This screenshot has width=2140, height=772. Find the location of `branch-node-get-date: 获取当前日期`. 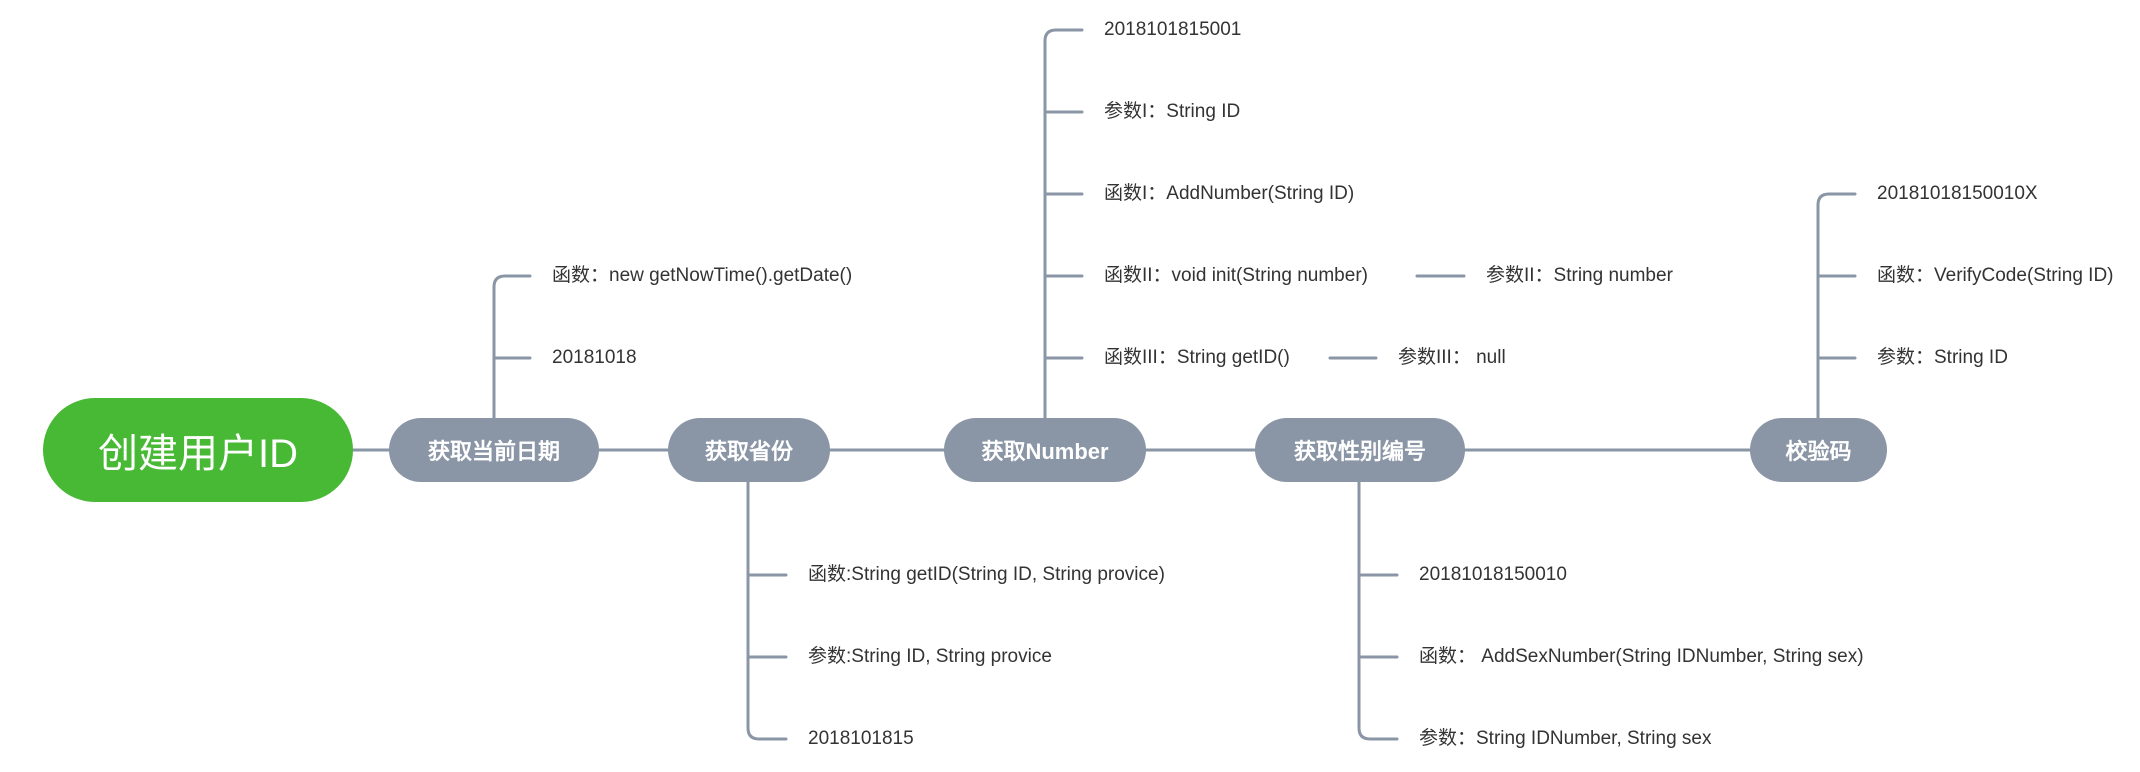

branch-node-get-date: 获取当前日期 is located at coordinates (494, 450).